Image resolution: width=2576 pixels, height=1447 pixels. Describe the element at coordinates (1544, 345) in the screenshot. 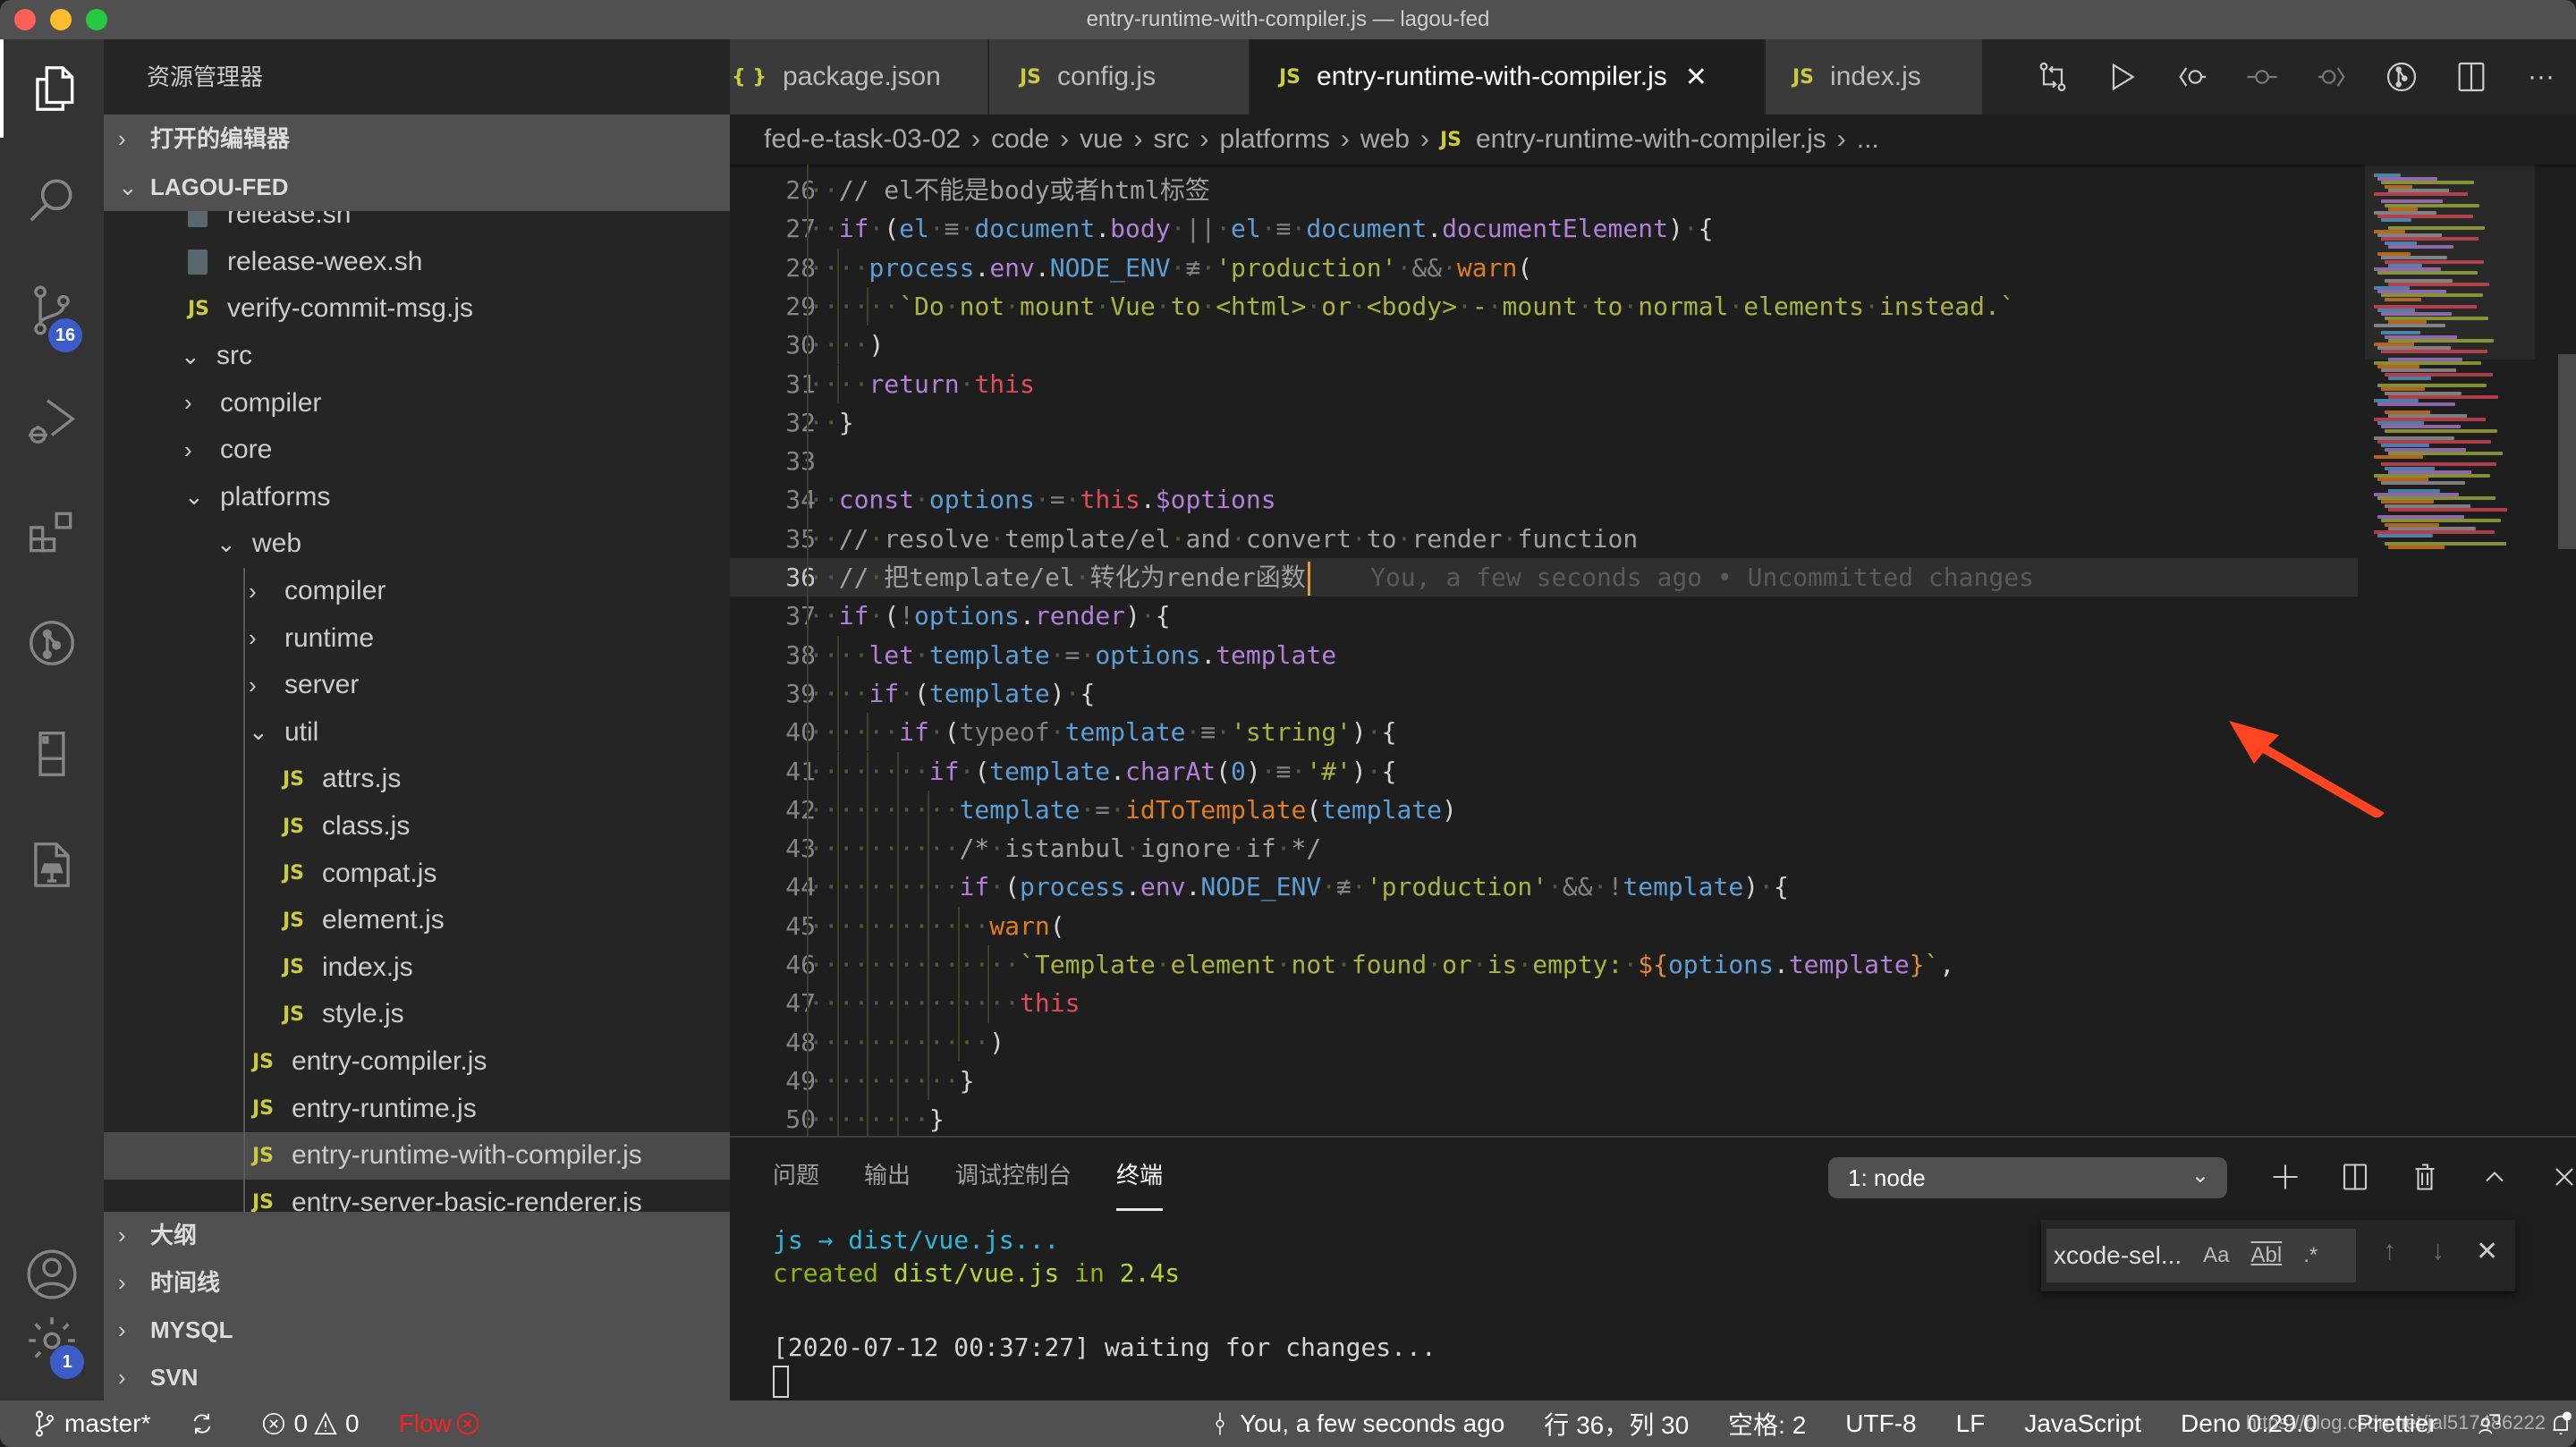

I see `code-line: 30 ····)` at that location.